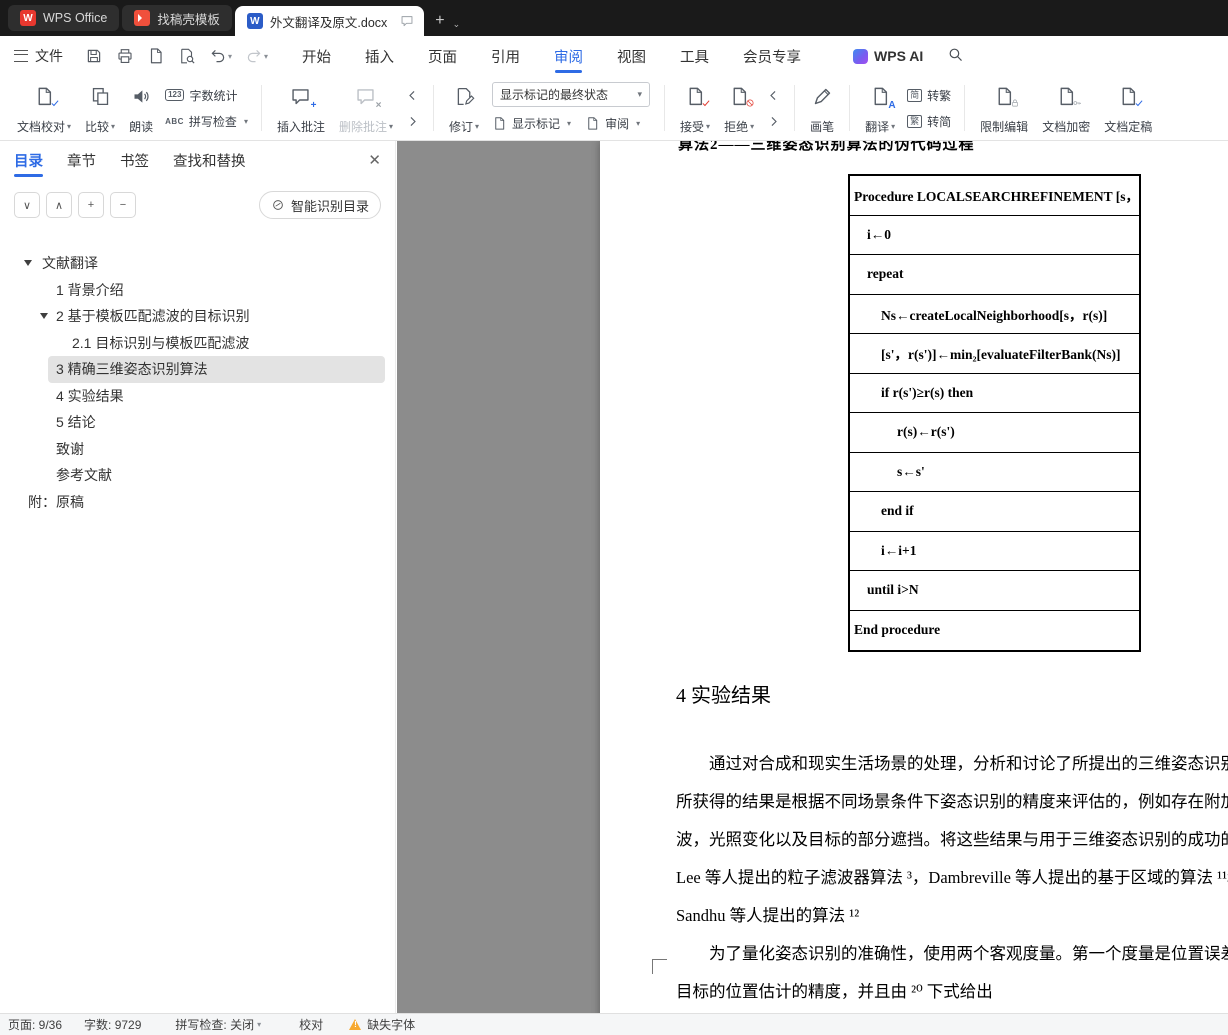 This screenshot has height=1035, width=1228. Describe the element at coordinates (612, 123) in the screenshot. I see `review-pane-button: 审阅` at that location.